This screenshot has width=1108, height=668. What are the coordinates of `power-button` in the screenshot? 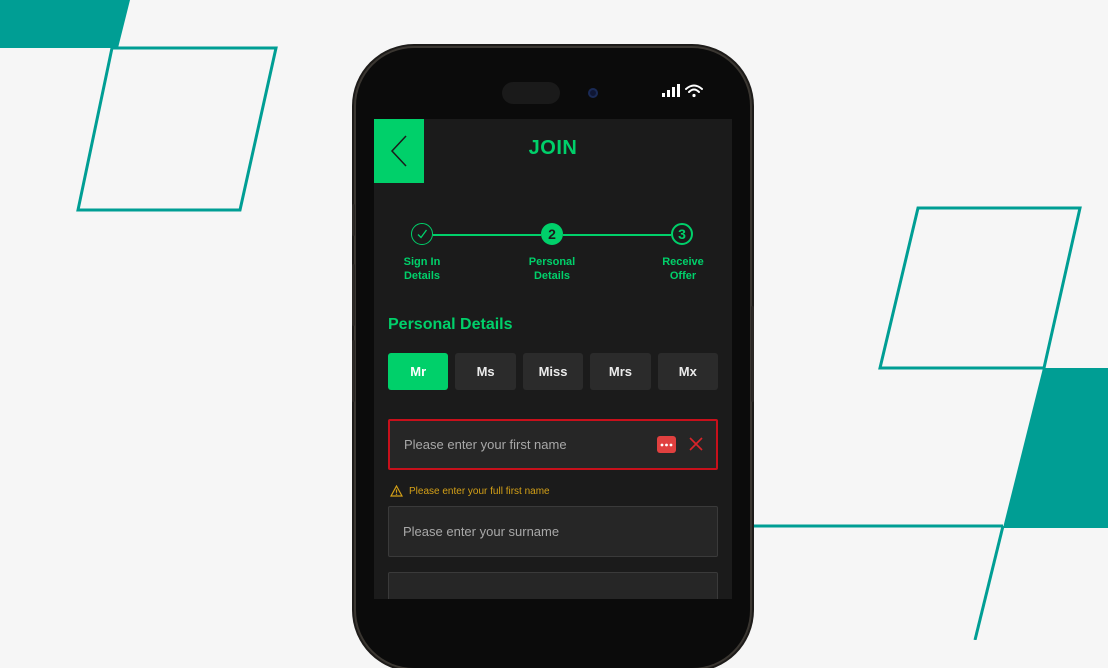 It's located at (752, 354).